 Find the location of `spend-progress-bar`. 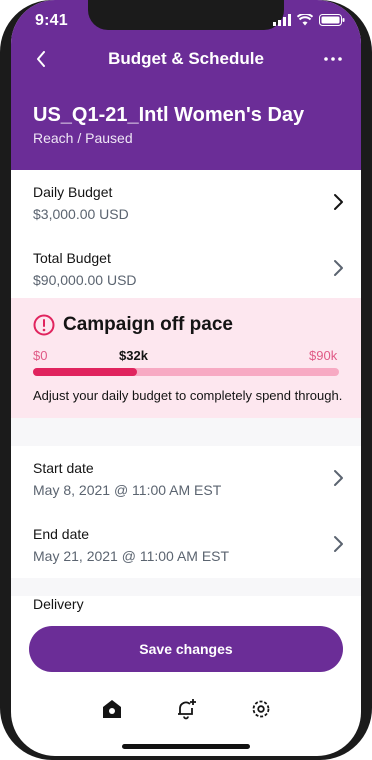

spend-progress-bar is located at coordinates (186, 372).